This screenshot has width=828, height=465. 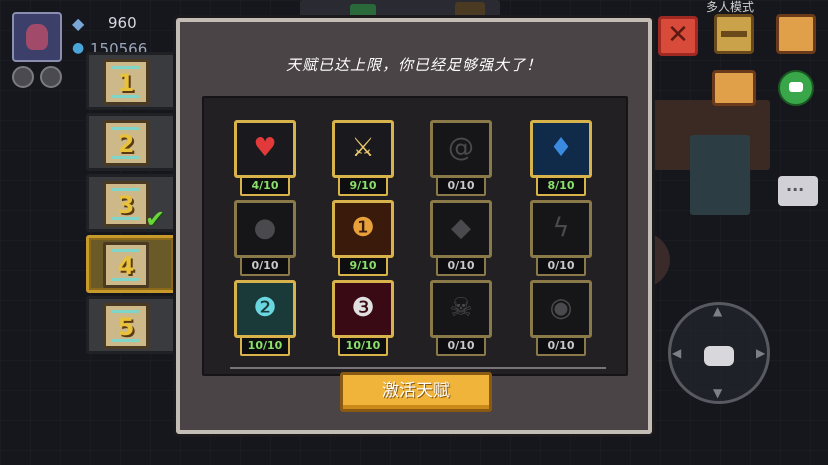 What do you see at coordinates (363, 309) in the screenshot?
I see `magnifier-3-icon: ❸` at bounding box center [363, 309].